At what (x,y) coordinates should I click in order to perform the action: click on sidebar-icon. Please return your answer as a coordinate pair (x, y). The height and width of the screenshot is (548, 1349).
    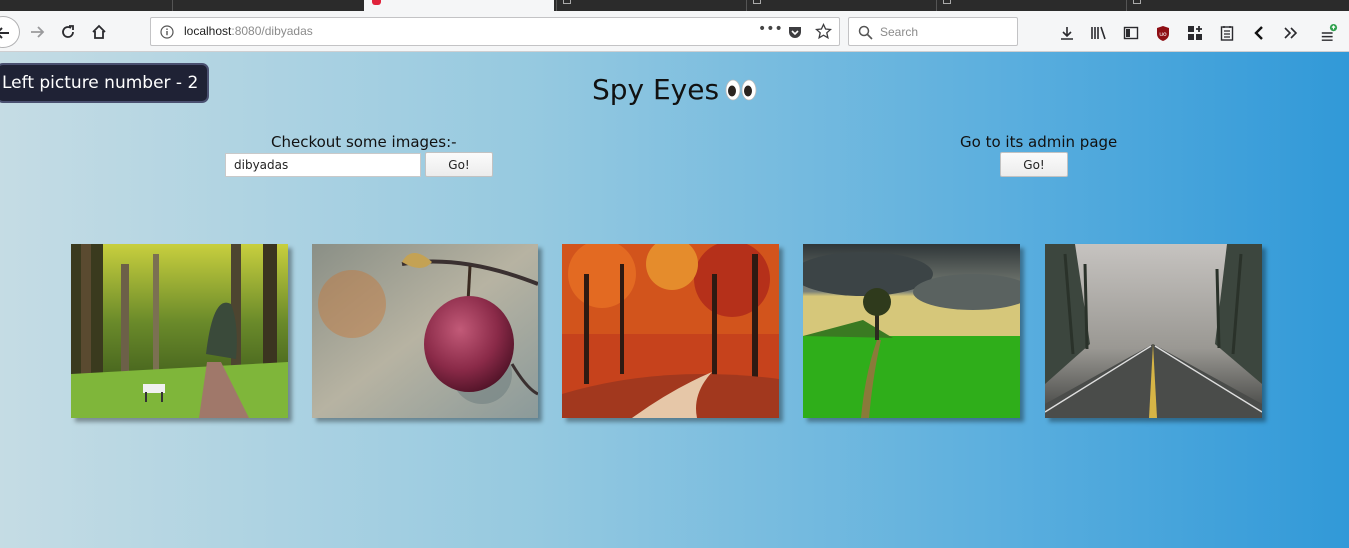
    Looking at the image, I should click on (1131, 33).